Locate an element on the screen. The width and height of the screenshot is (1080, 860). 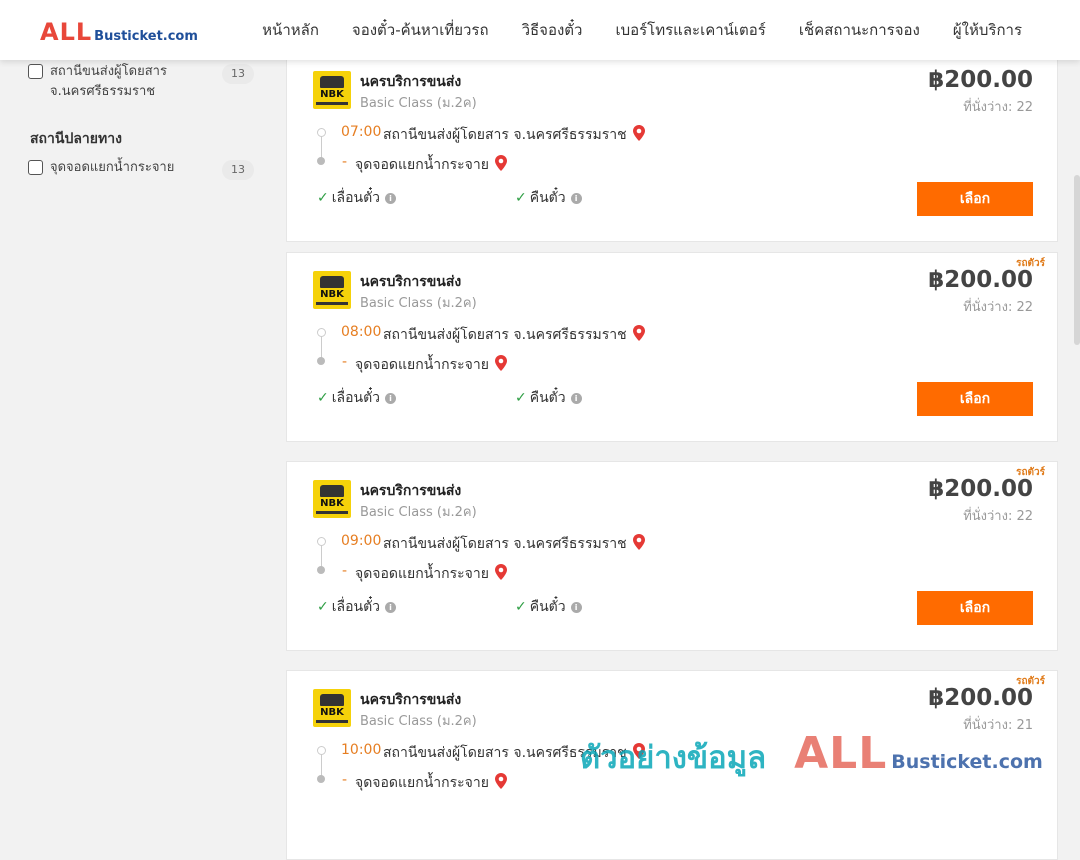
nav-operators: ผู้ให้บริการ is located at coordinates (987, 30).